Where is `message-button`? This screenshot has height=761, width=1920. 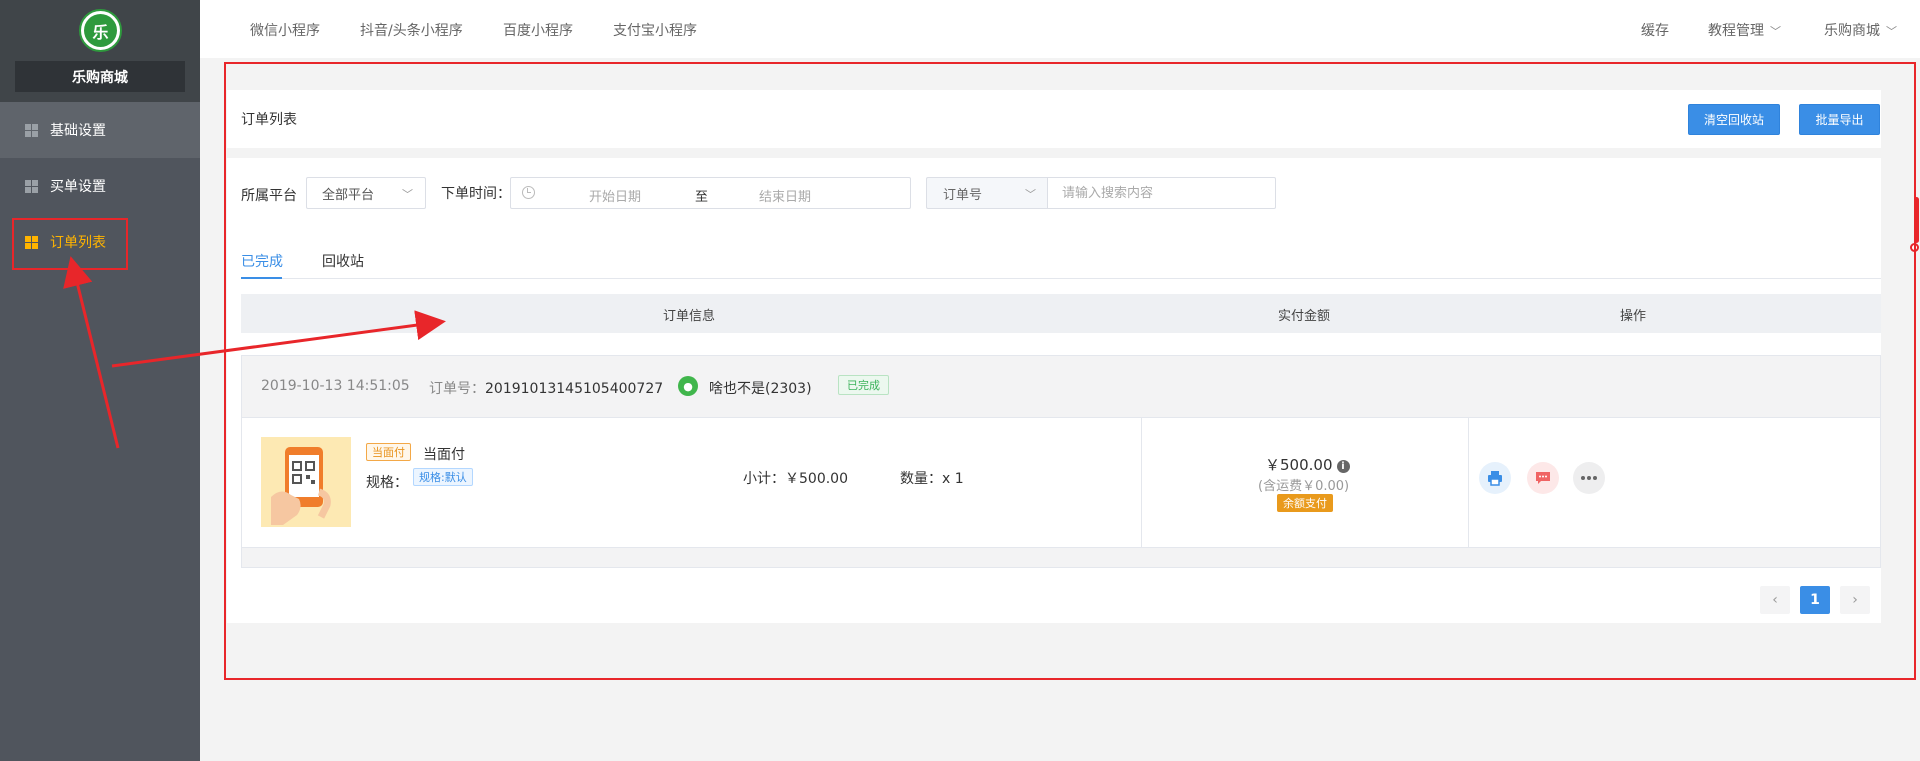
message-button is located at coordinates (1543, 478).